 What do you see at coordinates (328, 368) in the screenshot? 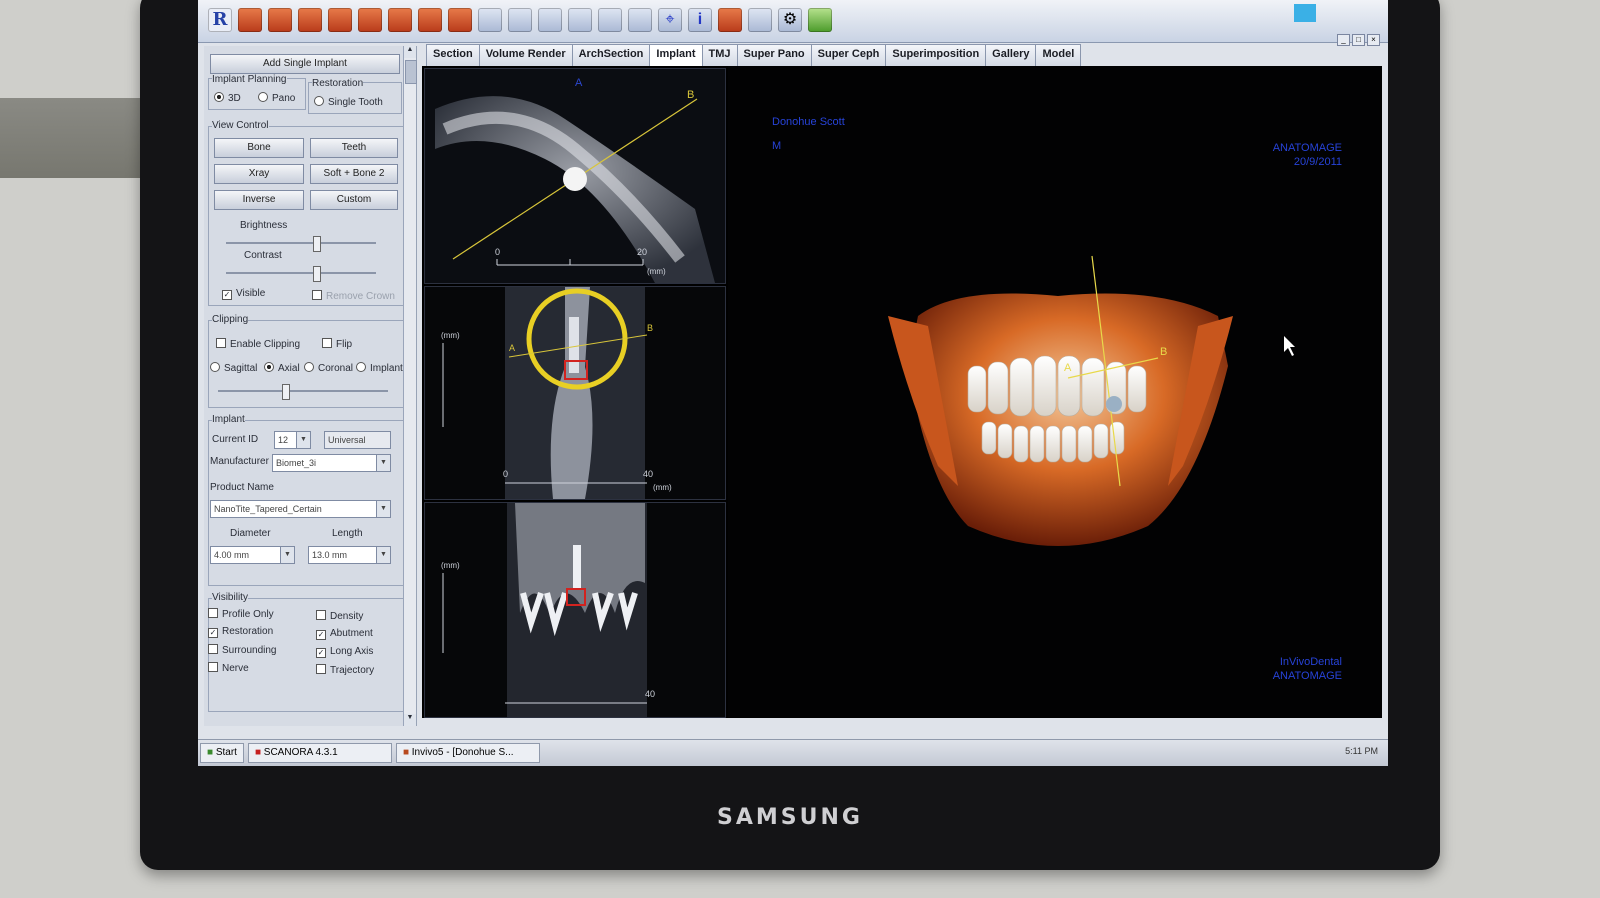
I see `radio-coronal: Coronal` at bounding box center [328, 368].